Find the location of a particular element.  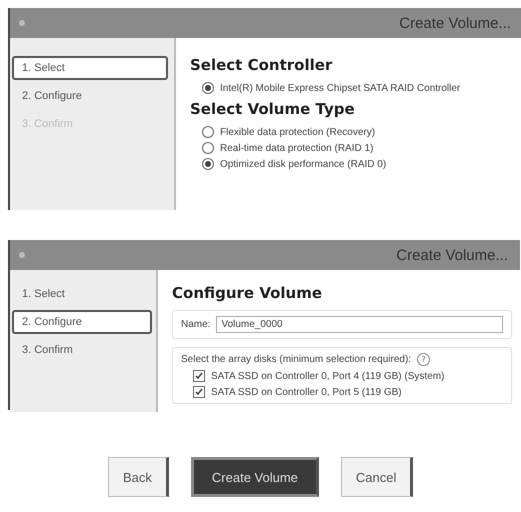

dialog-button: Back is located at coordinates (138, 477).